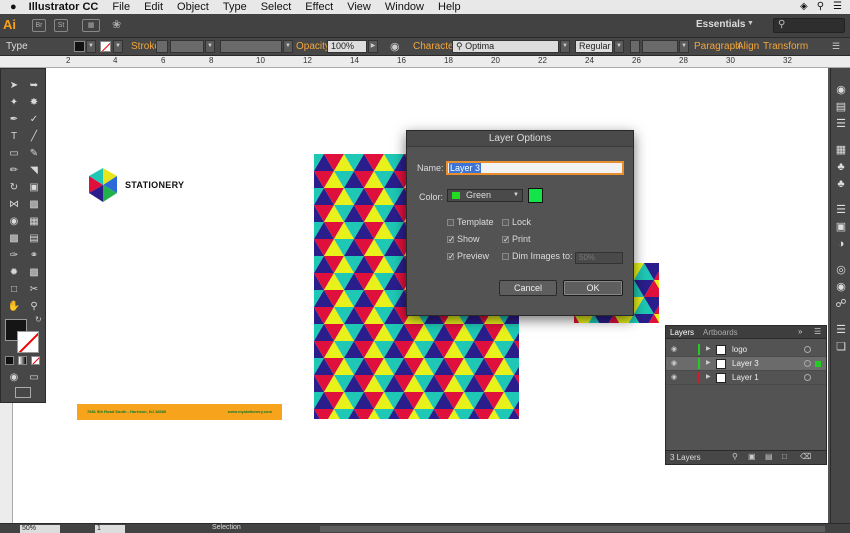 The image size is (850, 533). What do you see at coordinates (841, 227) in the screenshot?
I see `gradient-panel-icon: ▣` at bounding box center [841, 227].